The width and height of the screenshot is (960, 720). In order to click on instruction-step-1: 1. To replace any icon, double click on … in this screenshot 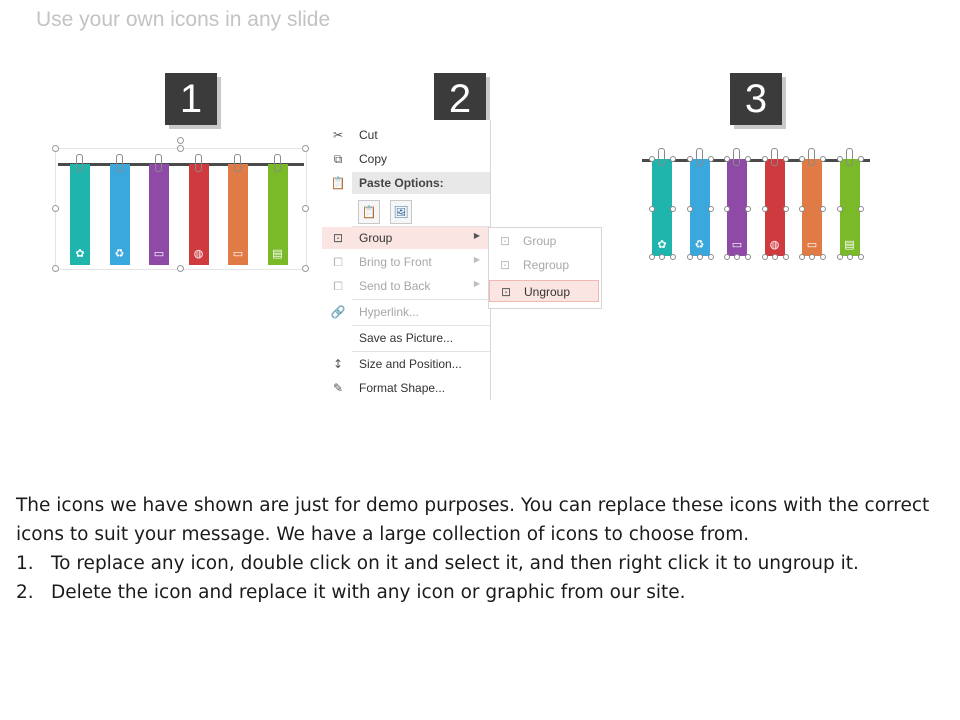, I will do `click(476, 563)`.